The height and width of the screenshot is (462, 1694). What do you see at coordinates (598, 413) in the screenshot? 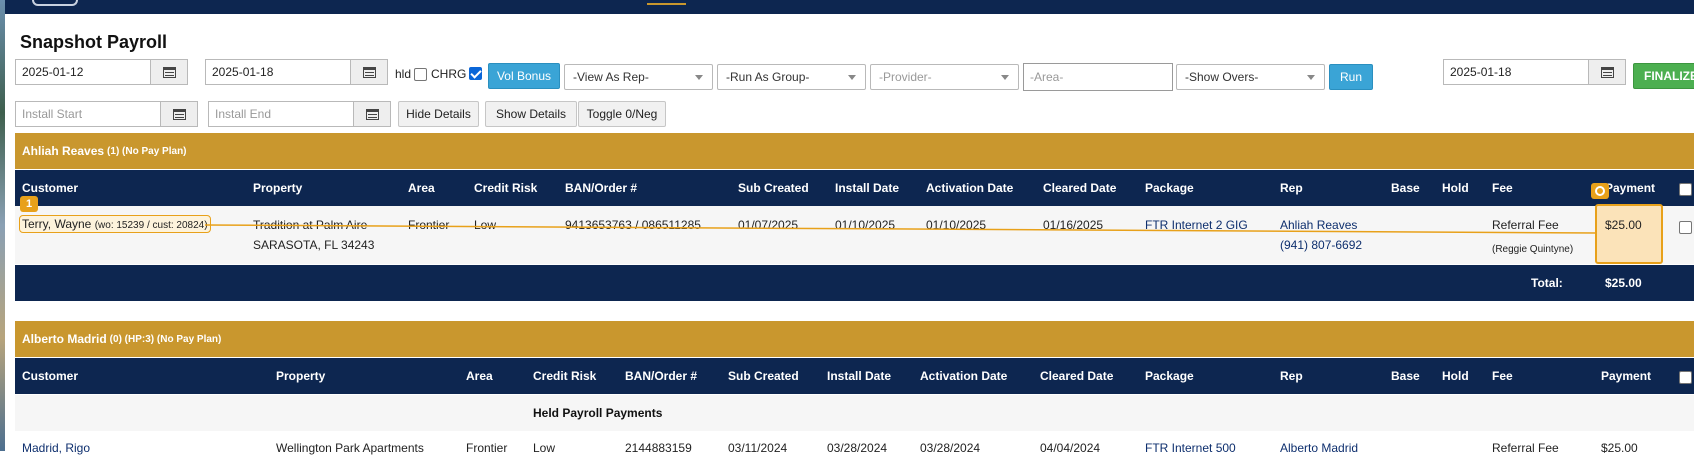
I see `held-payments-label: Held Payroll Payments` at bounding box center [598, 413].